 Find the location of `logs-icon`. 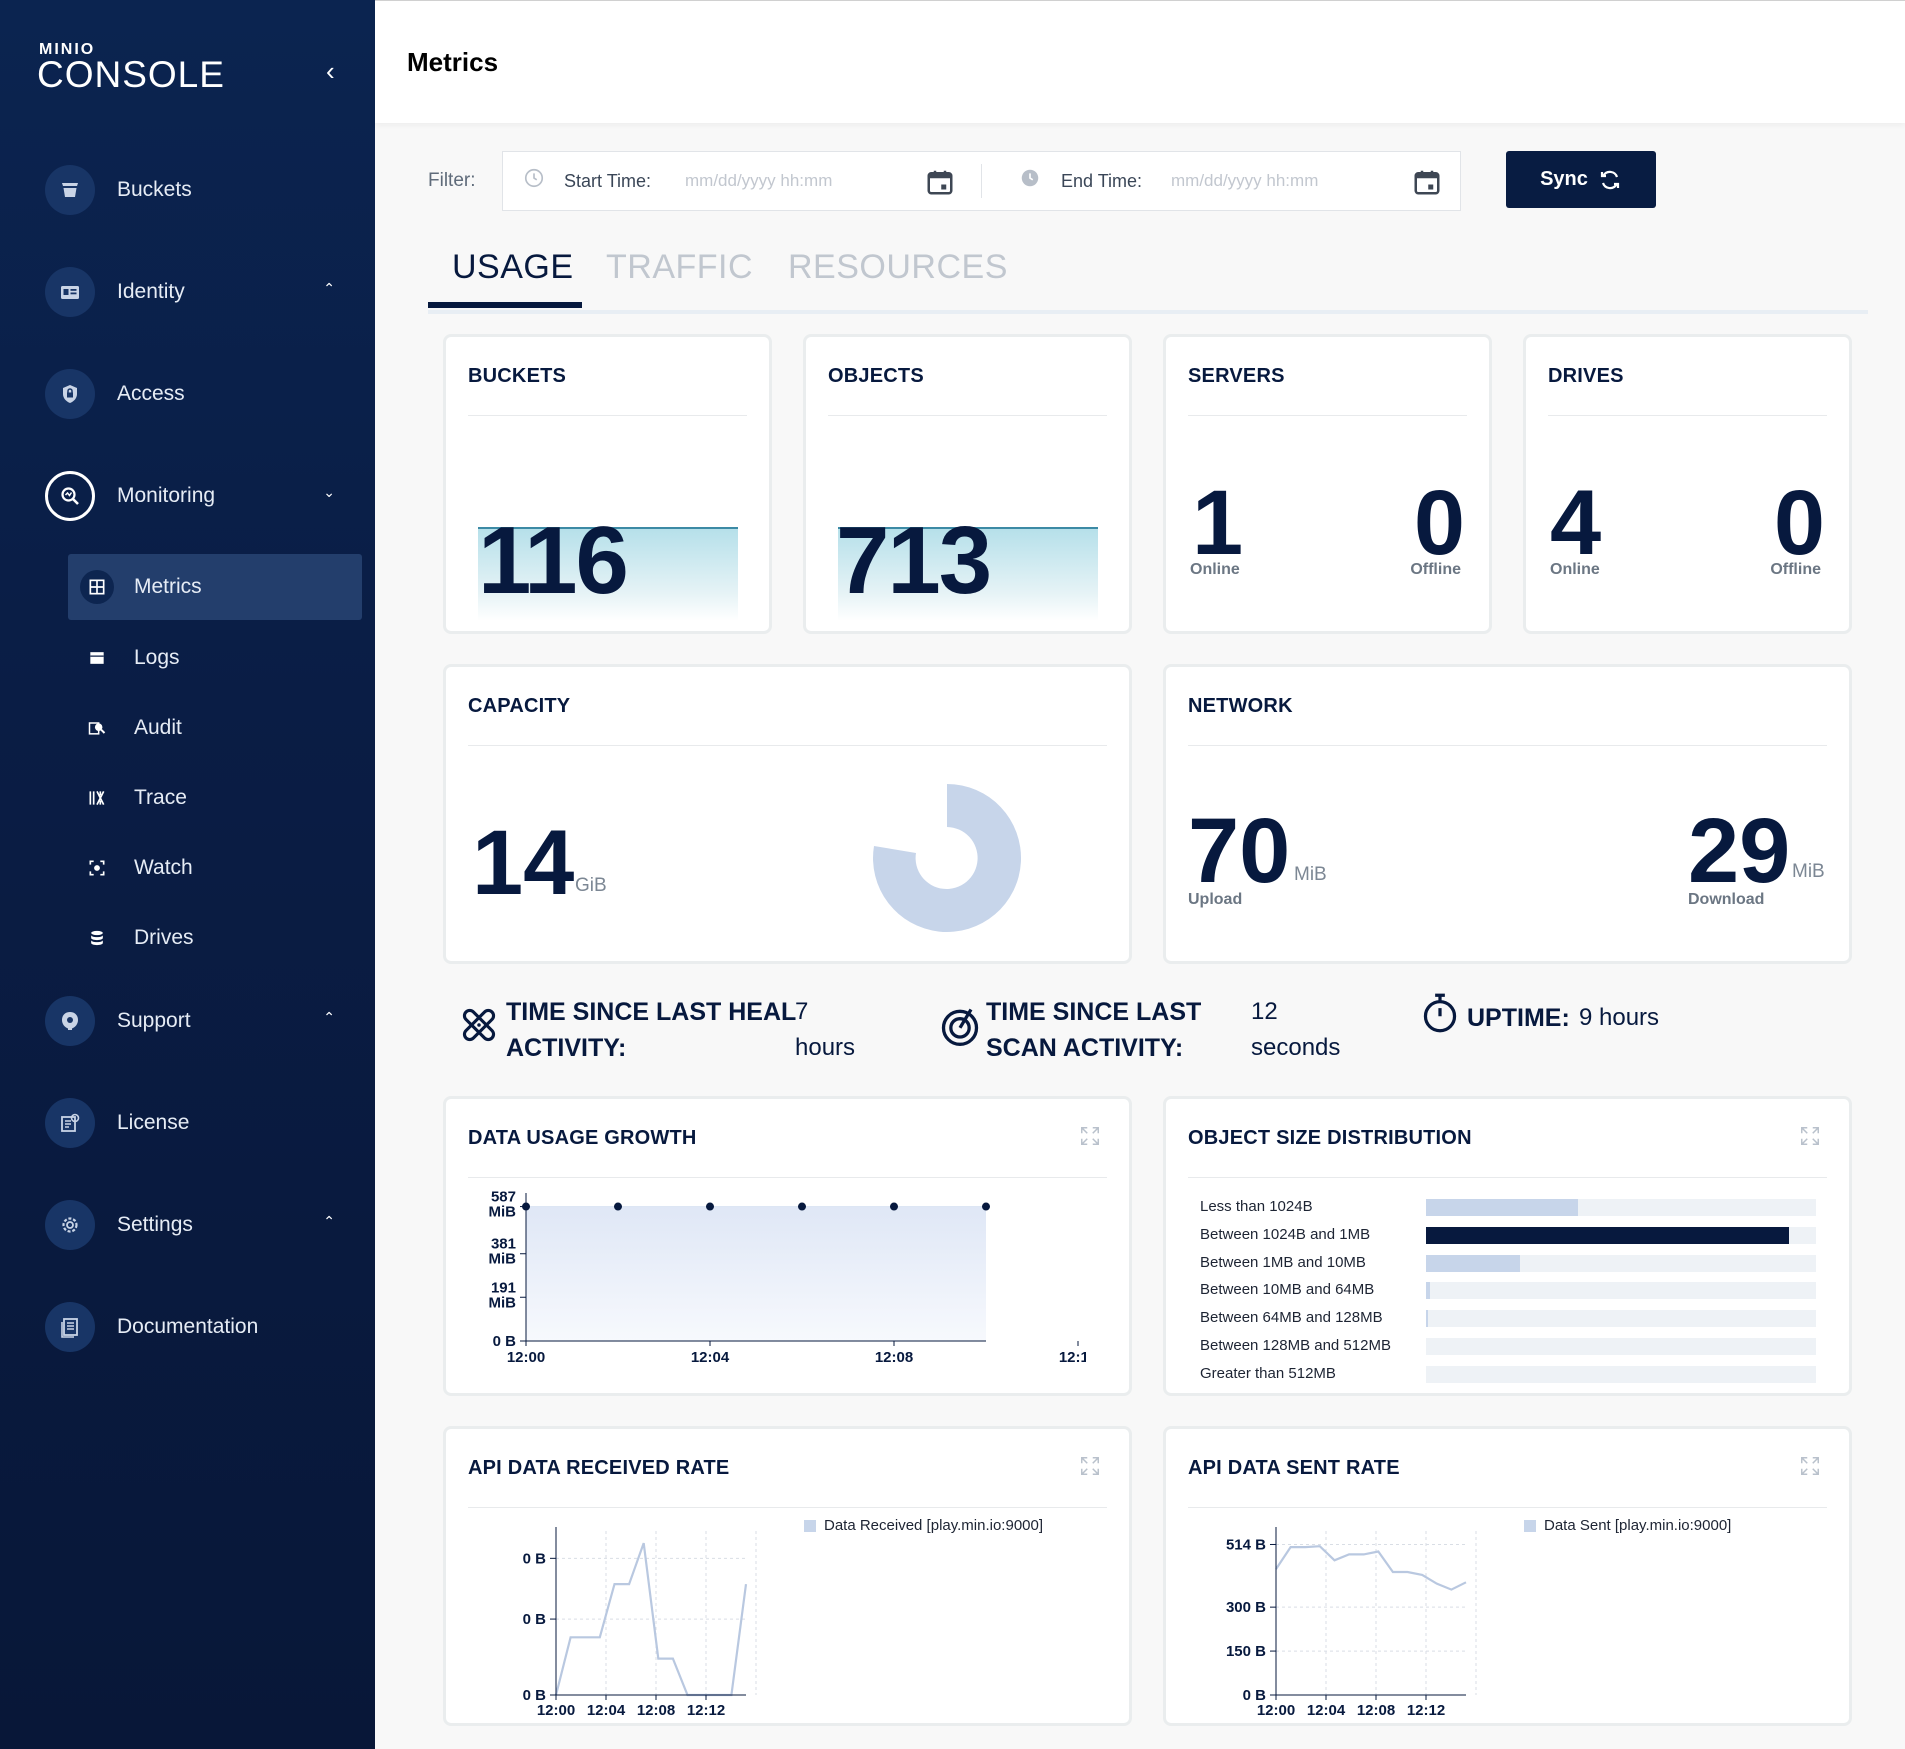

logs-icon is located at coordinates (97, 658).